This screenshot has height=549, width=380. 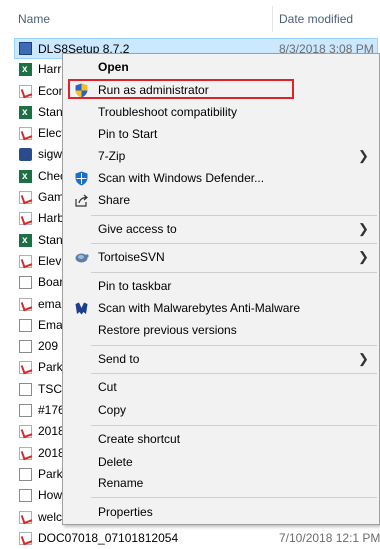 What do you see at coordinates (125, 512) in the screenshot?
I see `menu-item-label: Properties` at bounding box center [125, 512].